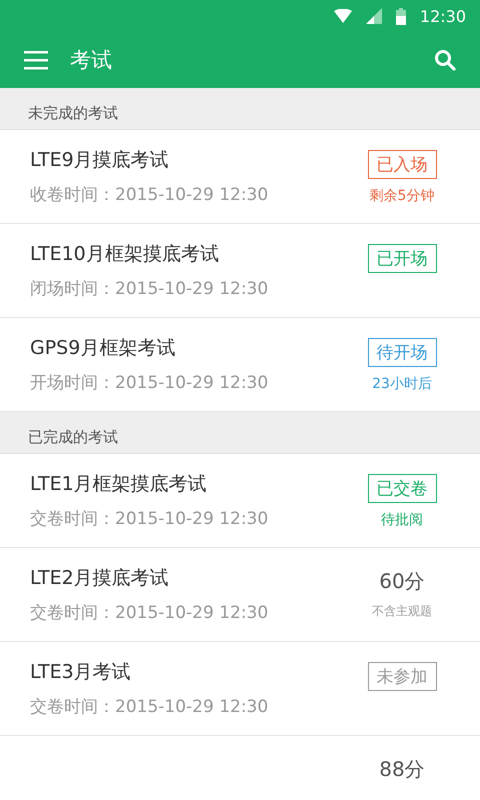  What do you see at coordinates (150, 383) in the screenshot?
I see `exam-time: 开场时间：2015-10-29 12:30` at bounding box center [150, 383].